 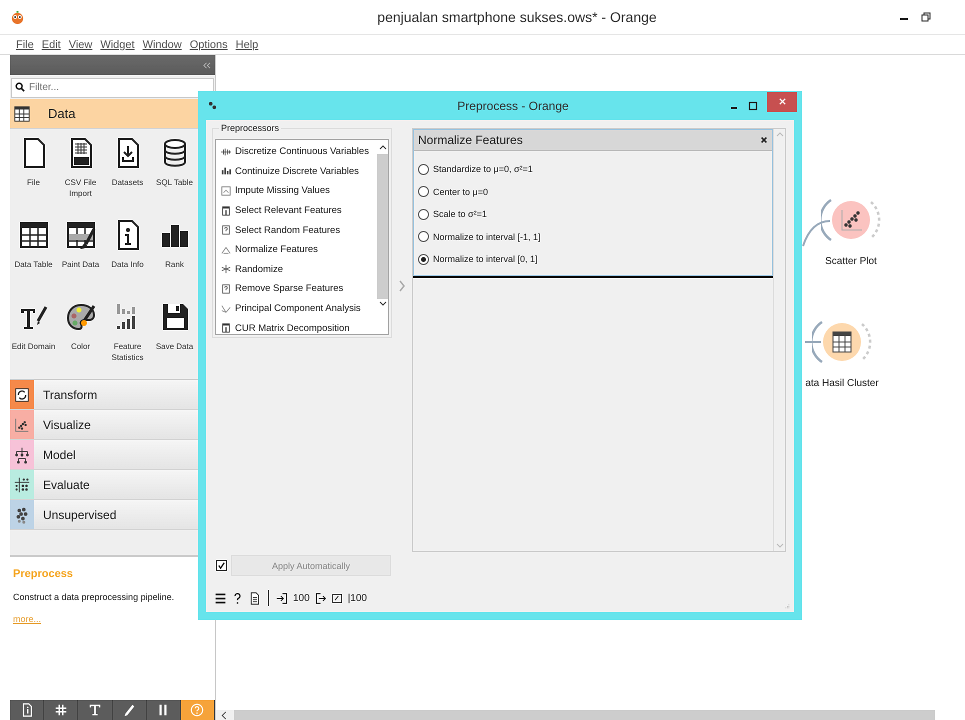 I want to click on close-button, so click(x=782, y=102).